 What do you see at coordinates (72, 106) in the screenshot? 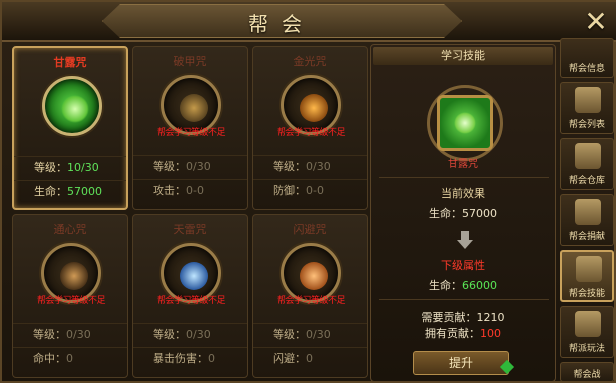
I see `ganlu-orb-icon` at bounding box center [72, 106].